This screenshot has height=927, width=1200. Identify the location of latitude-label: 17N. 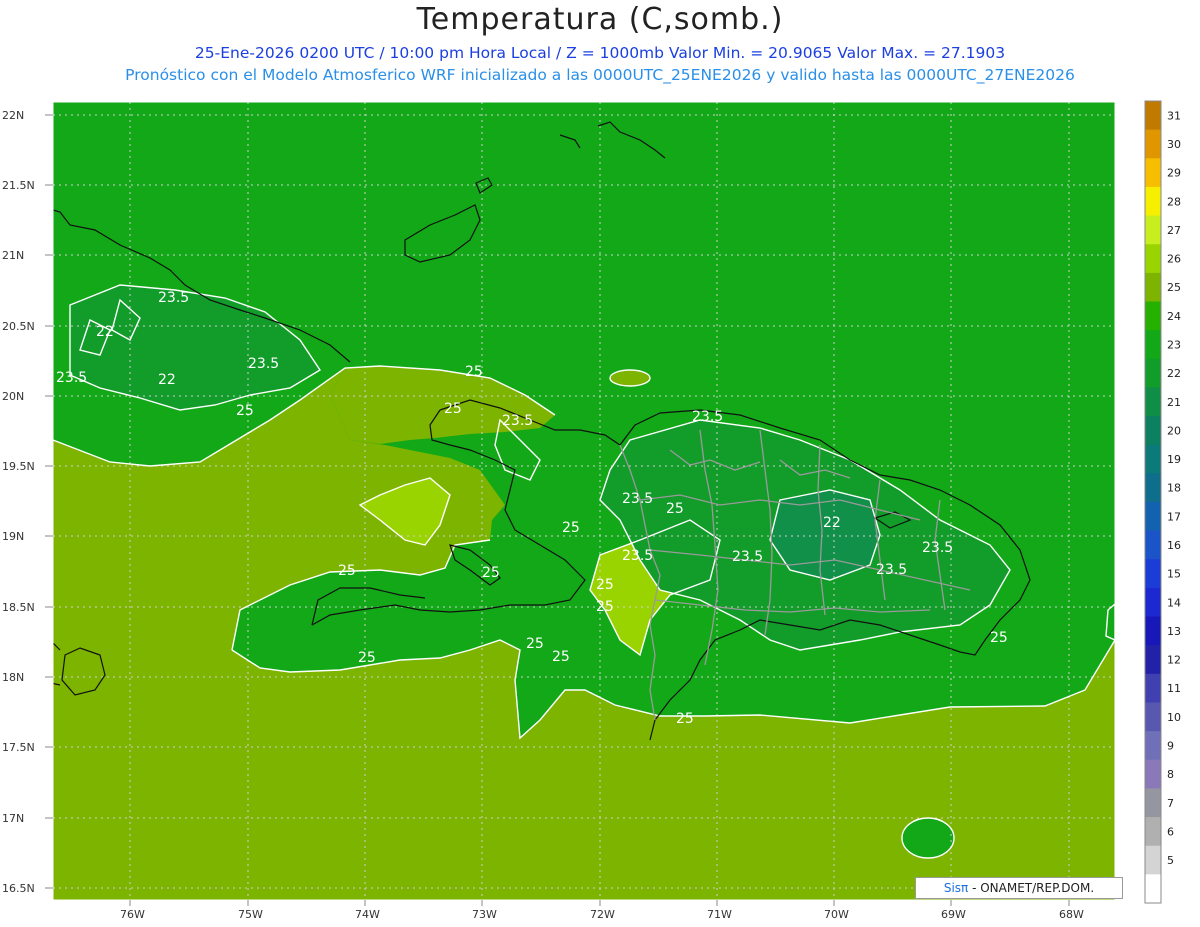
(13, 818).